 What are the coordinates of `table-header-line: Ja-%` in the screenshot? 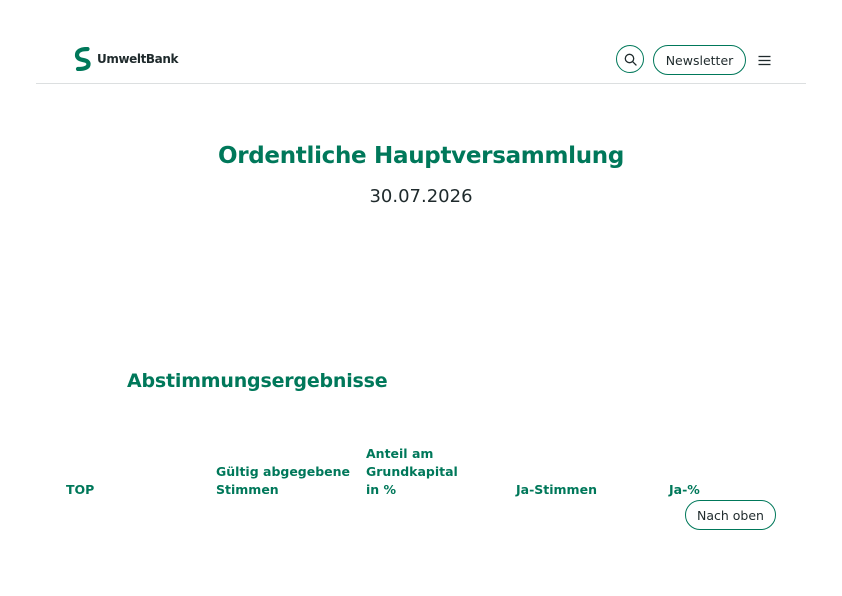 It's located at (684, 489).